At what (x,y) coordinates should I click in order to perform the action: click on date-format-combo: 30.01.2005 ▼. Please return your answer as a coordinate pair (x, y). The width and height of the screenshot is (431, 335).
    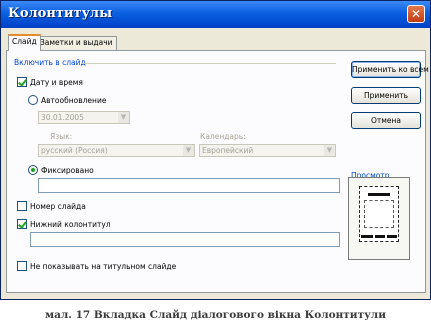
    Looking at the image, I should click on (84, 117).